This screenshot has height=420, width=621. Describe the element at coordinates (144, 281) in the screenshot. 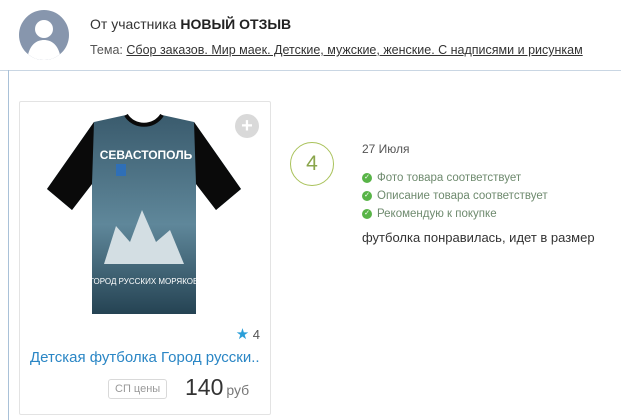

I see `shirt-caption-bottom: ГОРОД РУССКИХ МОРЯКОВ` at that location.